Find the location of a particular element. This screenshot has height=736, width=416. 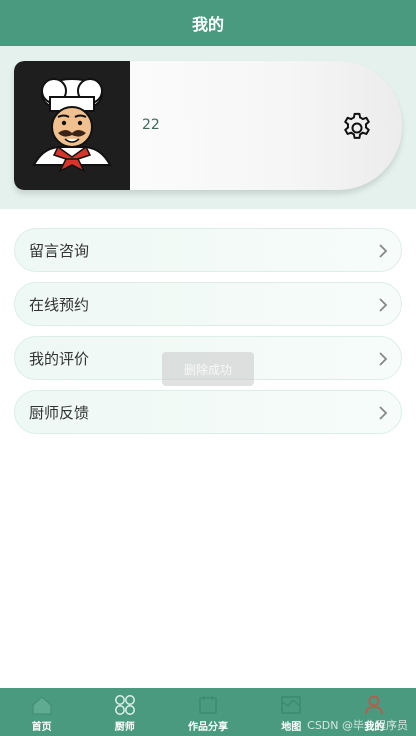

menu-item-label: 在线预约 is located at coordinates (59, 304).